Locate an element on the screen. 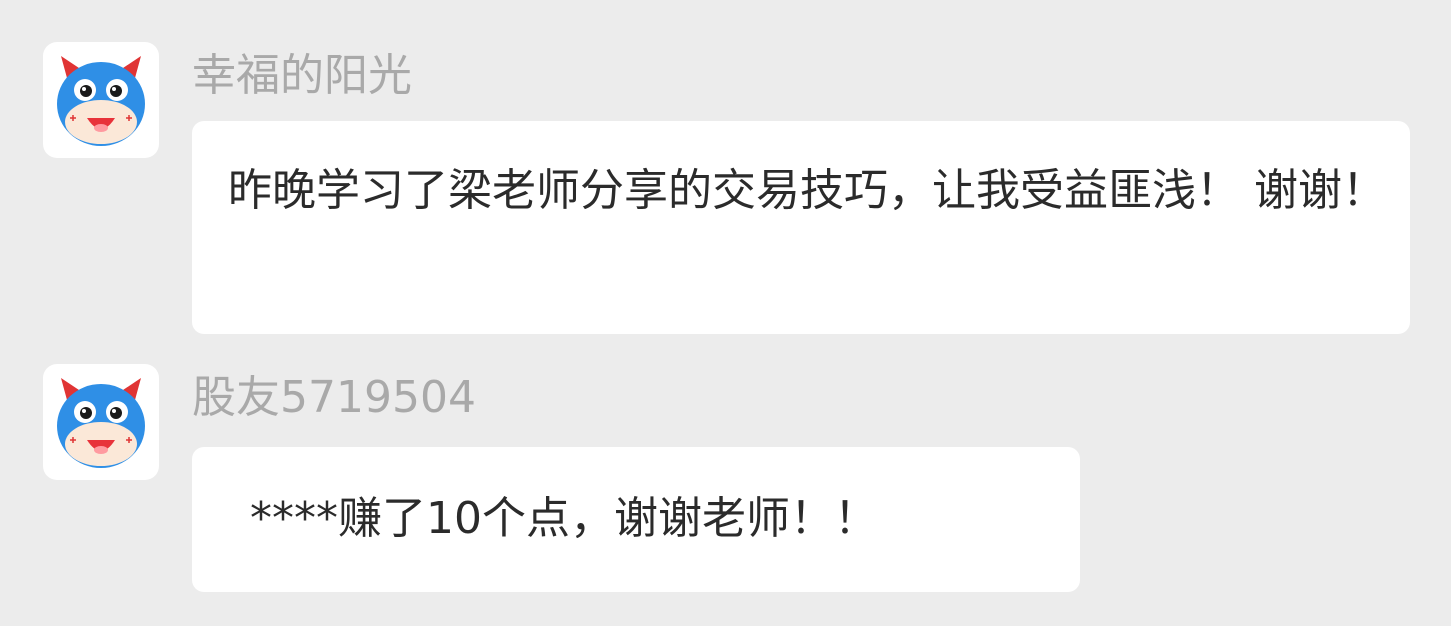  message-text: ****赚了10个点，谢谢老师！！ is located at coordinates (564, 518).